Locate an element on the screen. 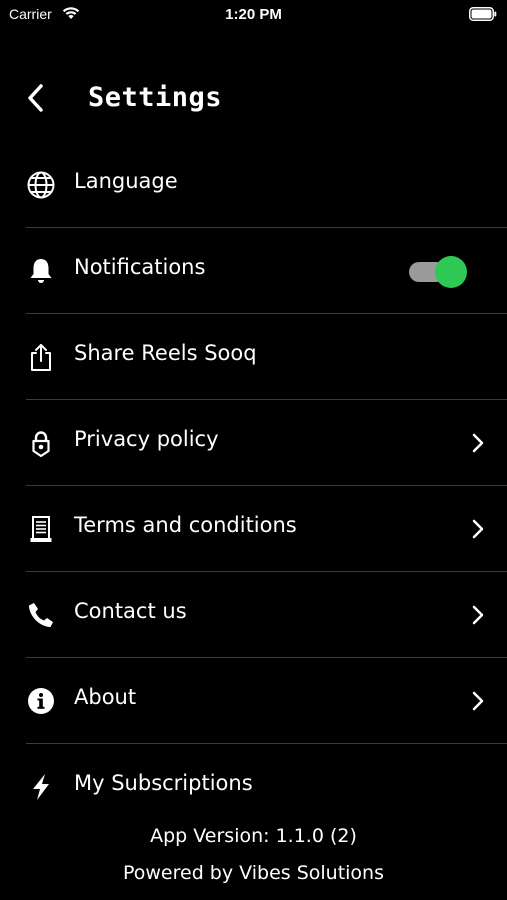 The height and width of the screenshot is (900, 507). lightning-icon is located at coordinates (41, 787).